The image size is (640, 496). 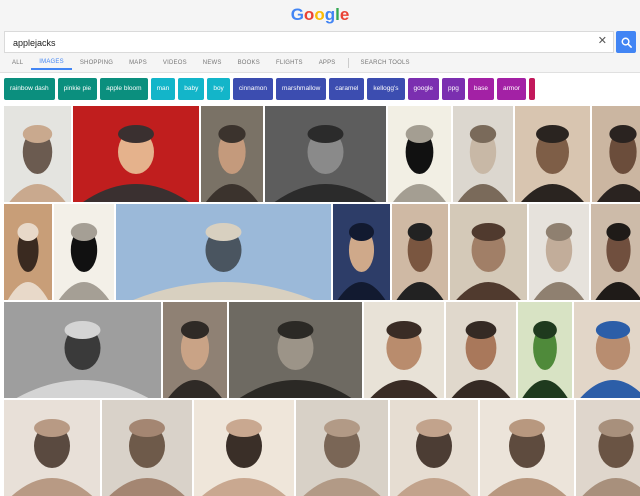 I want to click on logo-letter: G, so click(x=297, y=14).